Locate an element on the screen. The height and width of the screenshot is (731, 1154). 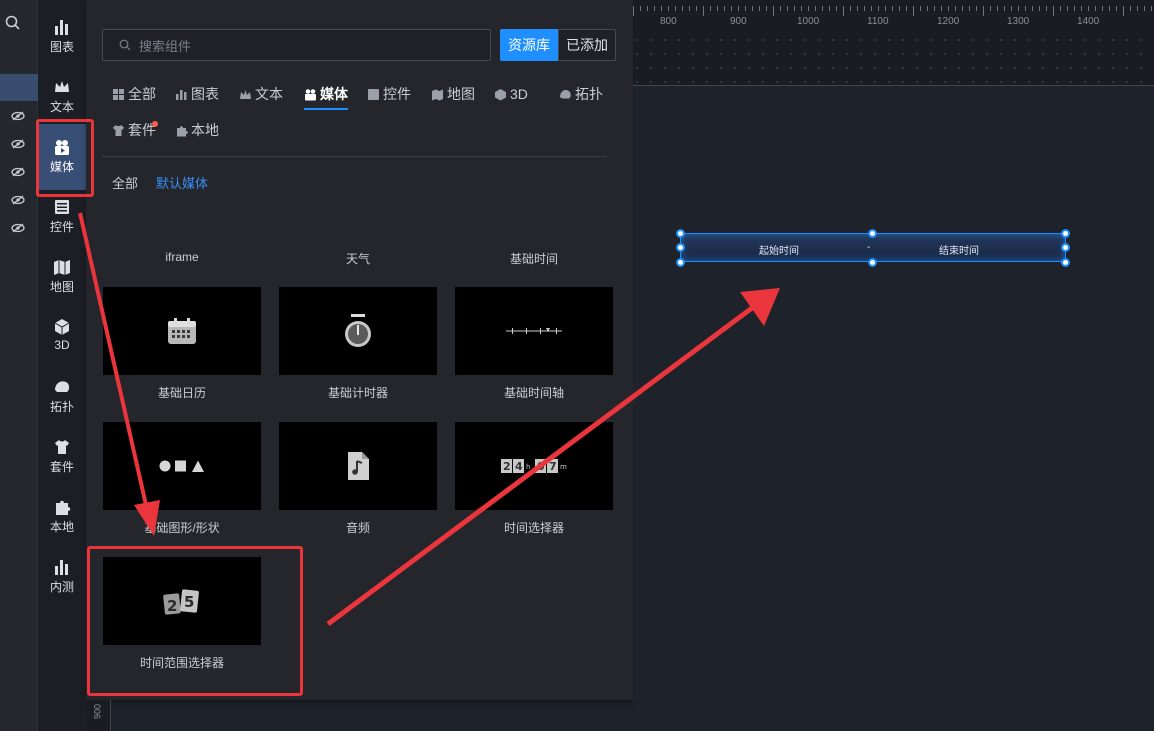
tab-3d: 3D is located at coordinates (511, 94).